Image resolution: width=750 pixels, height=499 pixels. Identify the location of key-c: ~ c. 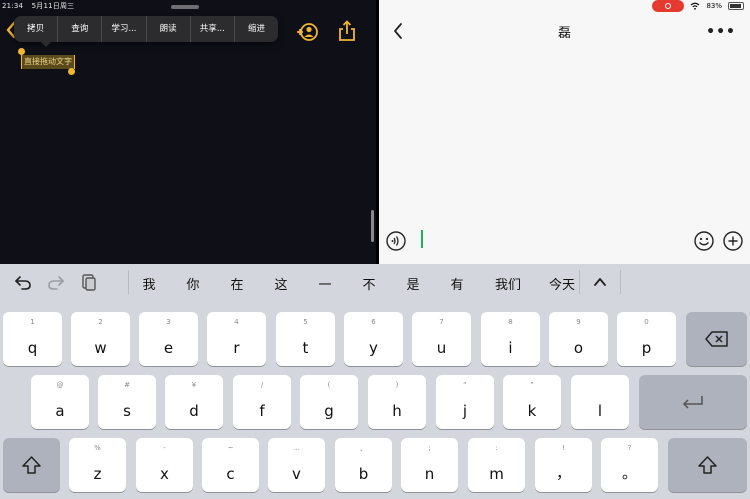
(230, 465).